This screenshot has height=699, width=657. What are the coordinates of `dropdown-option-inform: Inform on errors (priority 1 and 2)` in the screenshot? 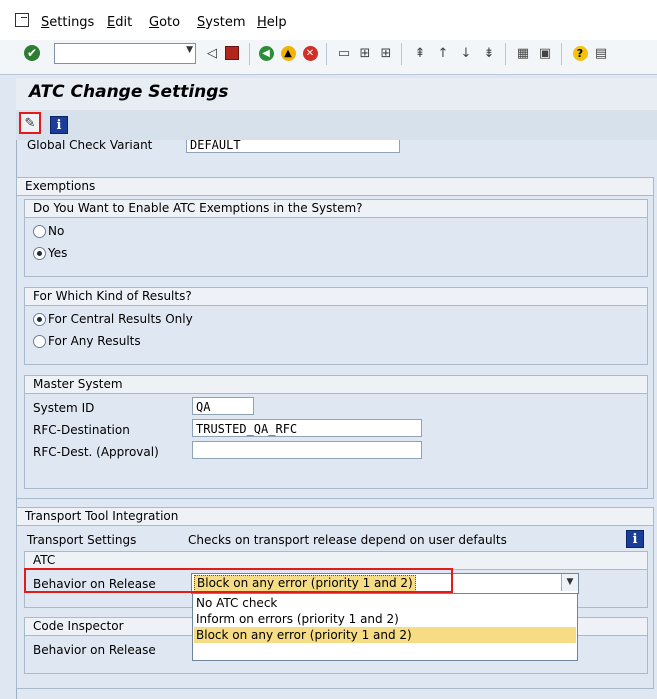 It's located at (385, 619).